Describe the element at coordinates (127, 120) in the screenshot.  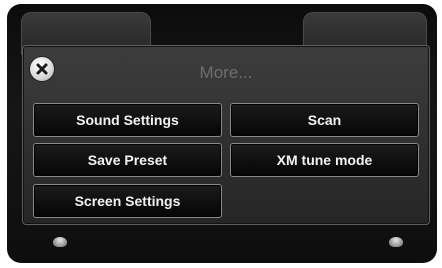
I see `sound-settings-button: Sound Settings` at that location.